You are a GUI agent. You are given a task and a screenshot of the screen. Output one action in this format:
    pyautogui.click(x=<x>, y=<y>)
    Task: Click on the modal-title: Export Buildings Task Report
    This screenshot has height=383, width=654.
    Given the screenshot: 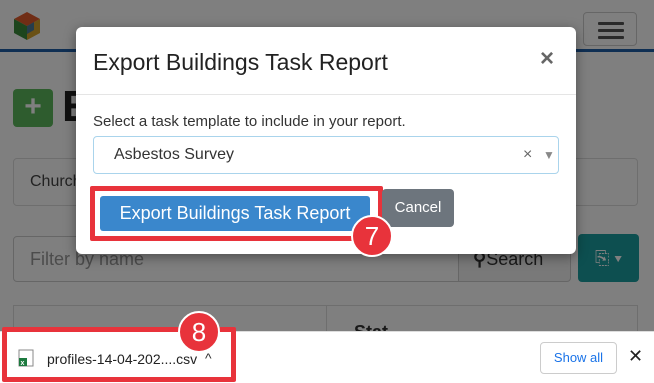 What is the action you would take?
    pyautogui.click(x=240, y=62)
    